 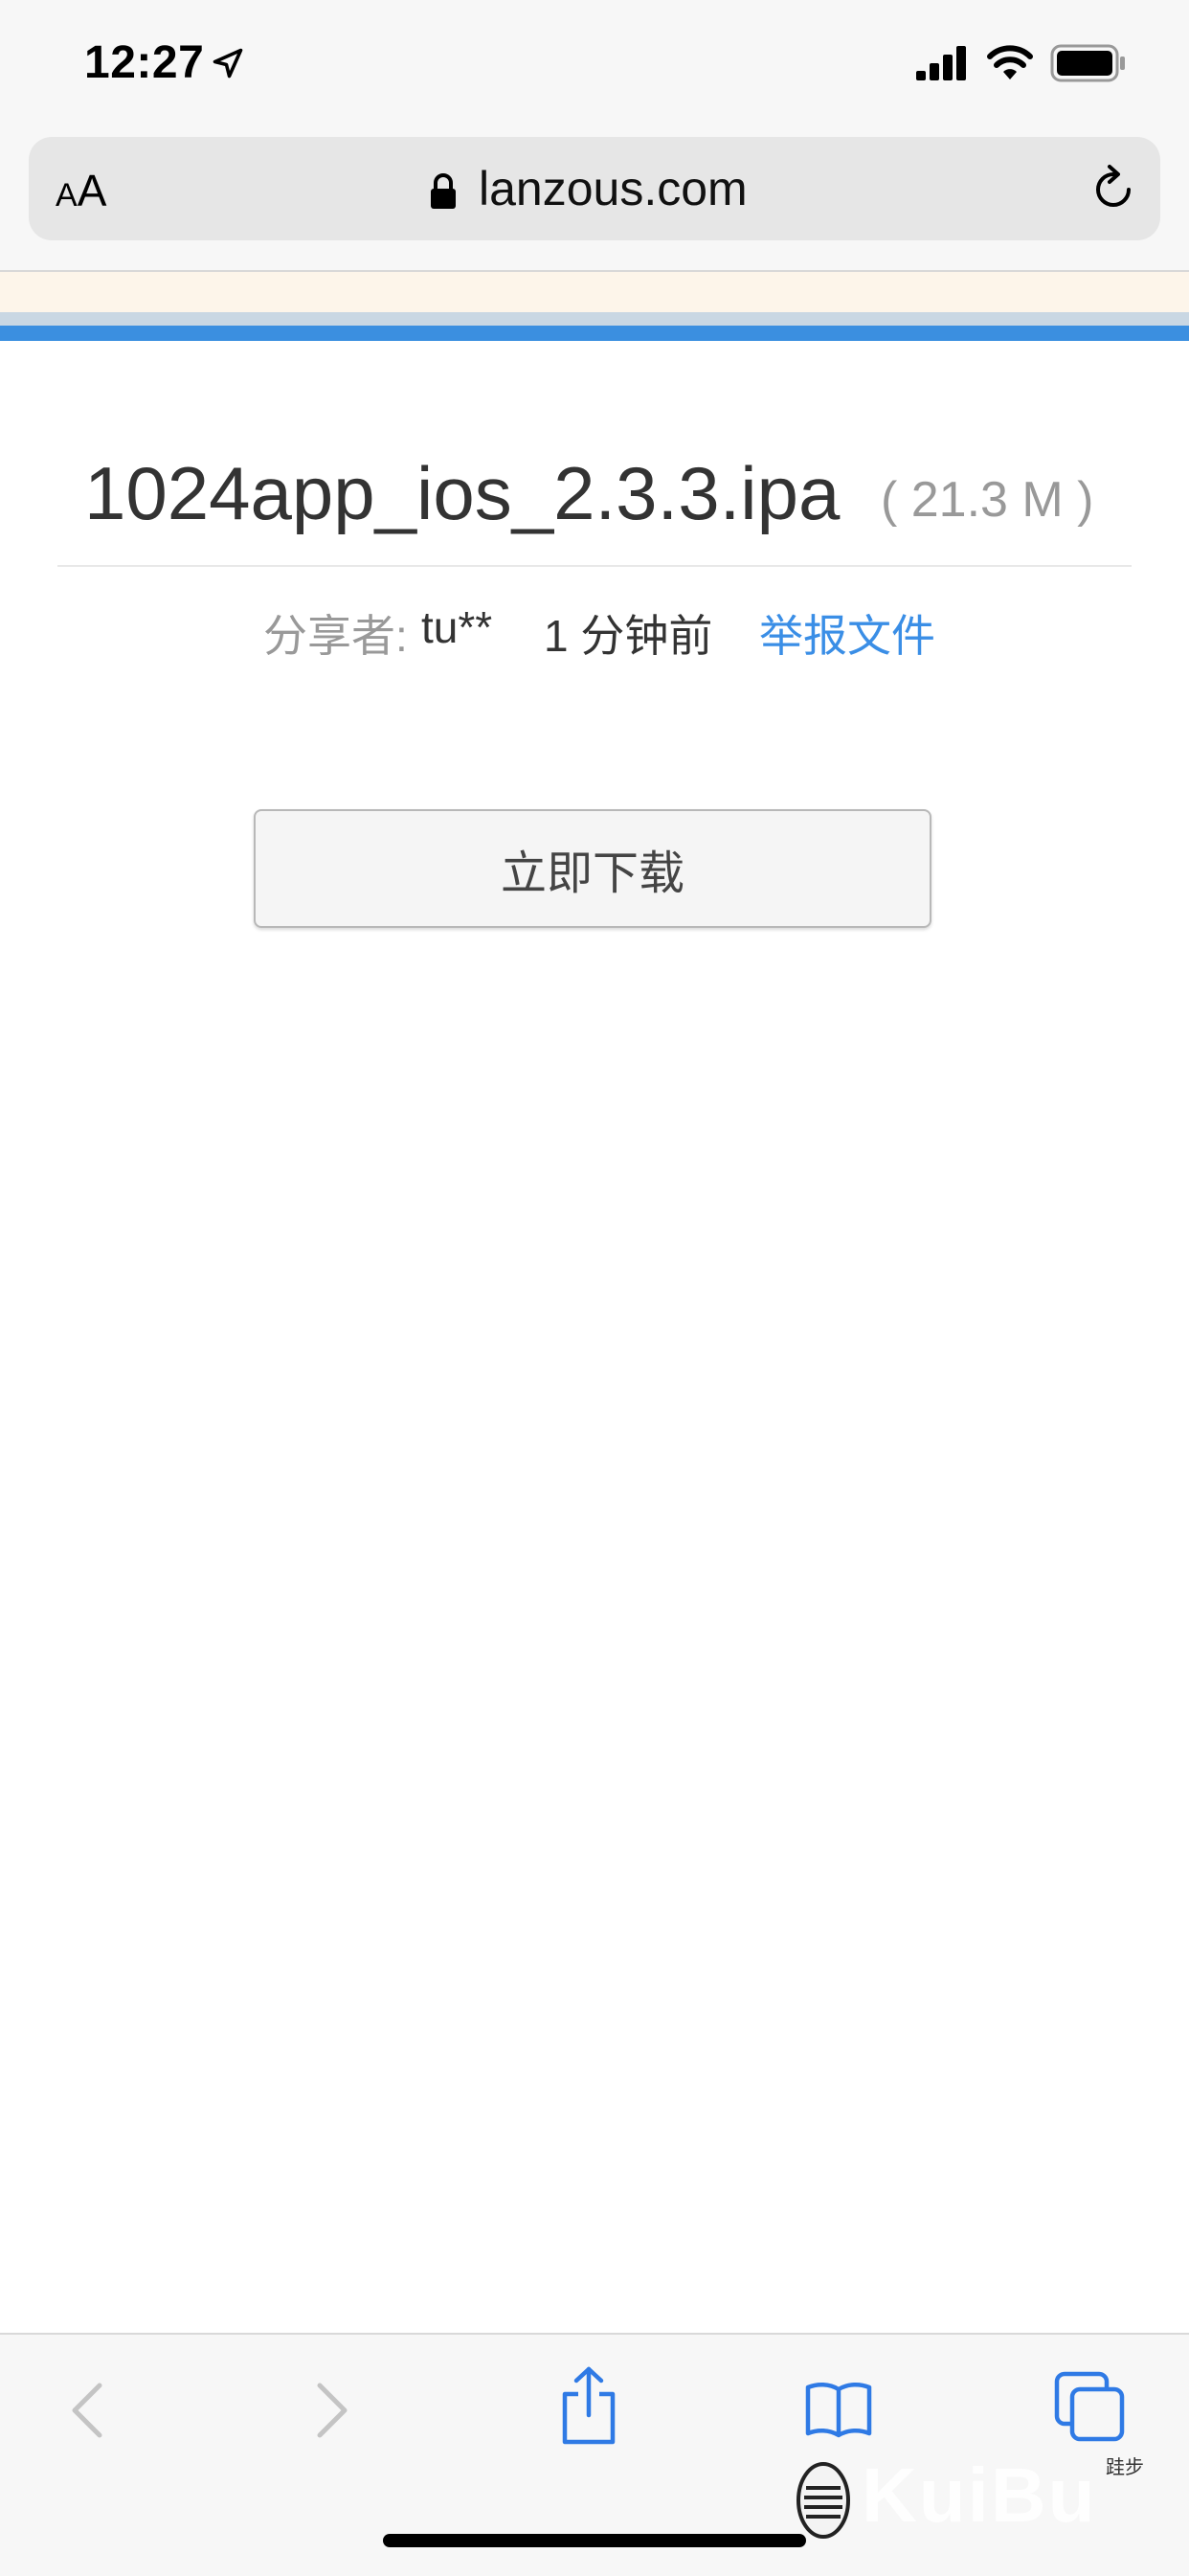 I want to click on reload-icon, so click(x=1113, y=189).